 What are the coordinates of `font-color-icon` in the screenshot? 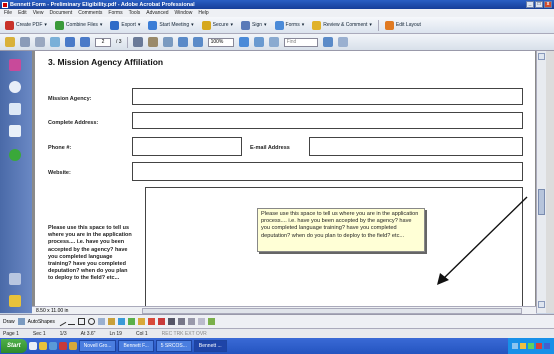 It's located at (161, 321).